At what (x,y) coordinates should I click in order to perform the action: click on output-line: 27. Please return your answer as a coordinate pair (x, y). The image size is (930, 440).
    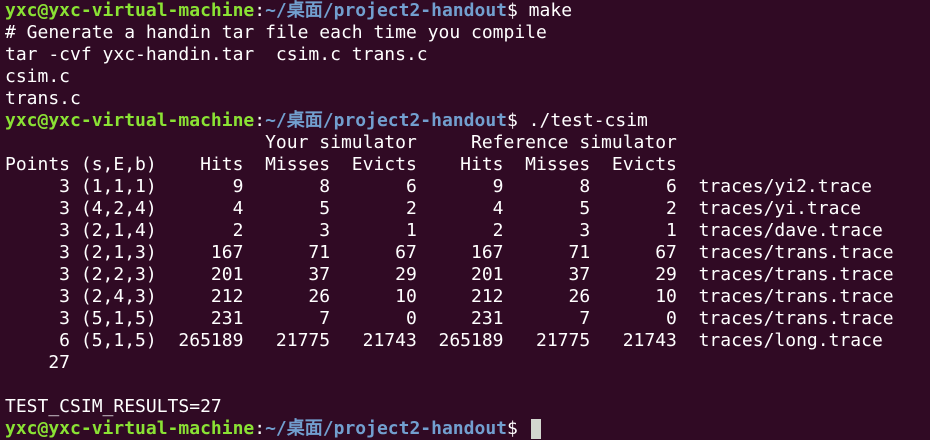
    Looking at the image, I should click on (38, 362).